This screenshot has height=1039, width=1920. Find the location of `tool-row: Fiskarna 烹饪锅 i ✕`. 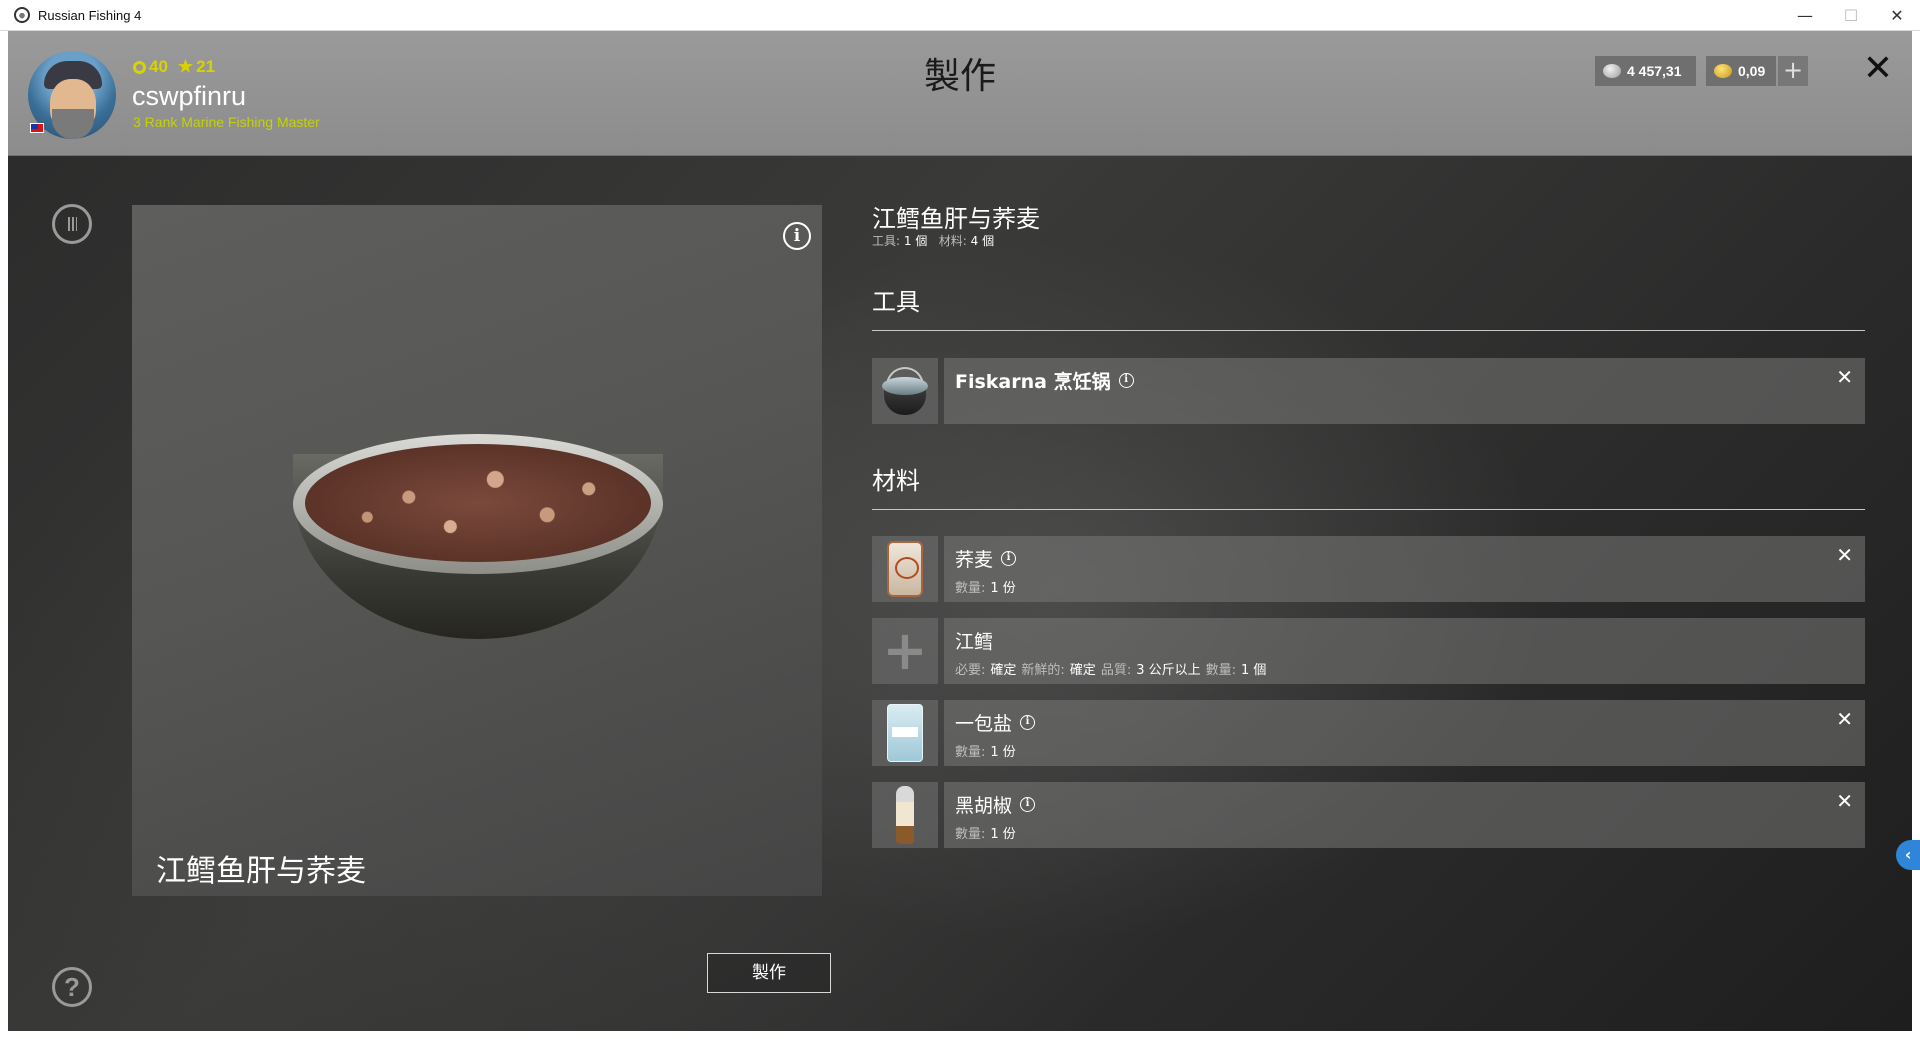

tool-row: Fiskarna 烹饪锅 i ✕ is located at coordinates (1368, 391).